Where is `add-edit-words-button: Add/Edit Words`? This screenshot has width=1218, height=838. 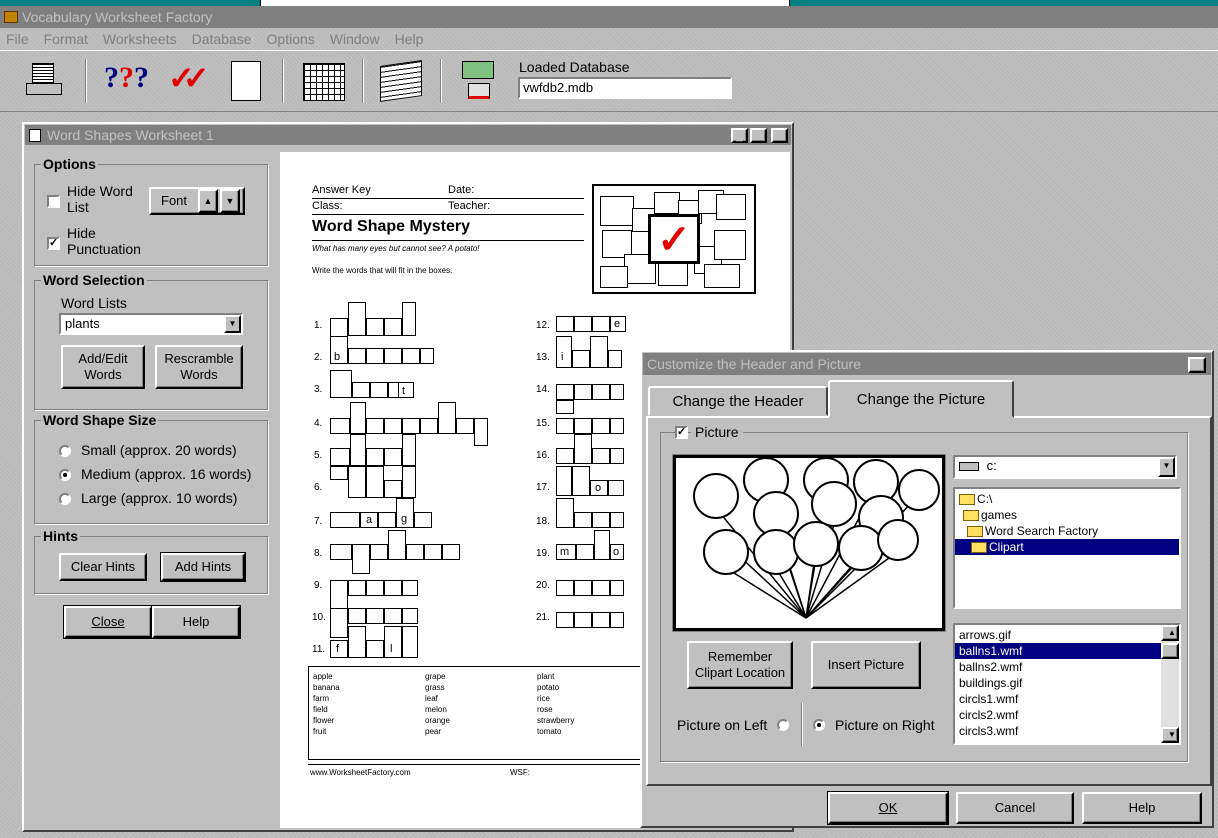 add-edit-words-button: Add/Edit Words is located at coordinates (103, 367).